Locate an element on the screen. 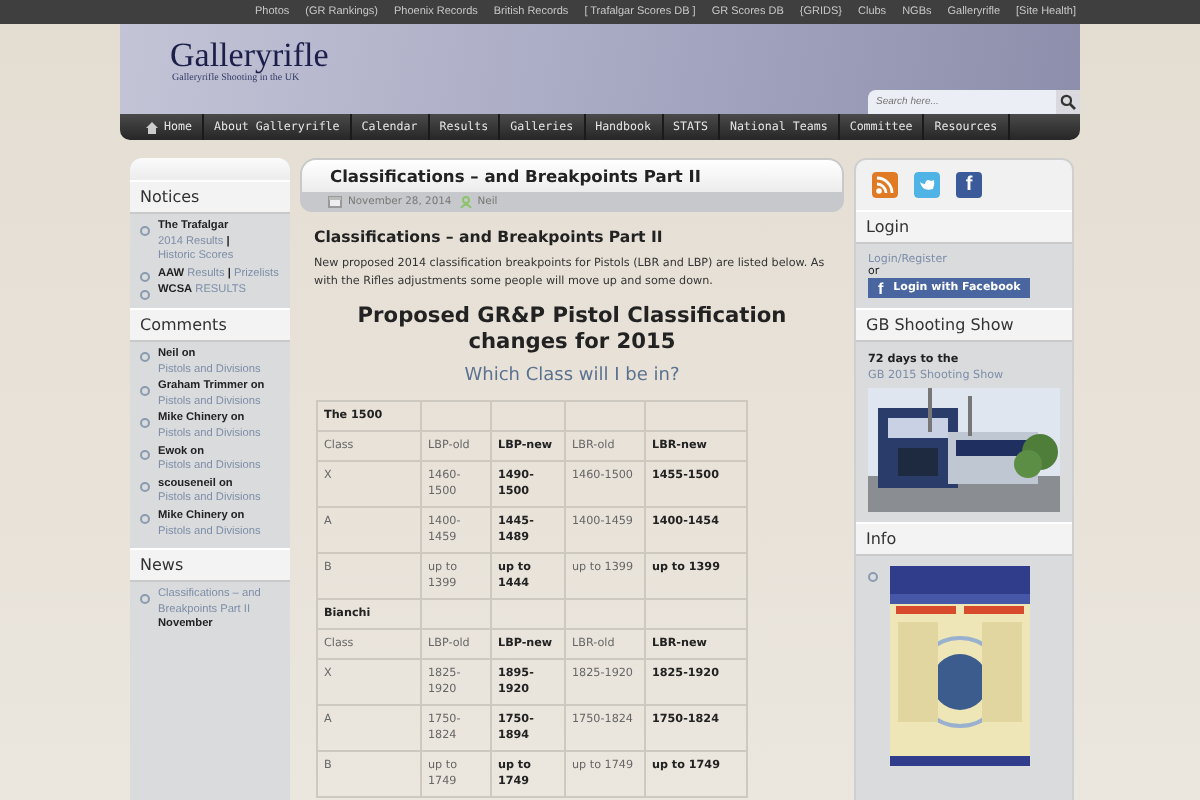 Image resolution: width=1200 pixels, height=800 pixels. widget-title: Notices is located at coordinates (210, 197).